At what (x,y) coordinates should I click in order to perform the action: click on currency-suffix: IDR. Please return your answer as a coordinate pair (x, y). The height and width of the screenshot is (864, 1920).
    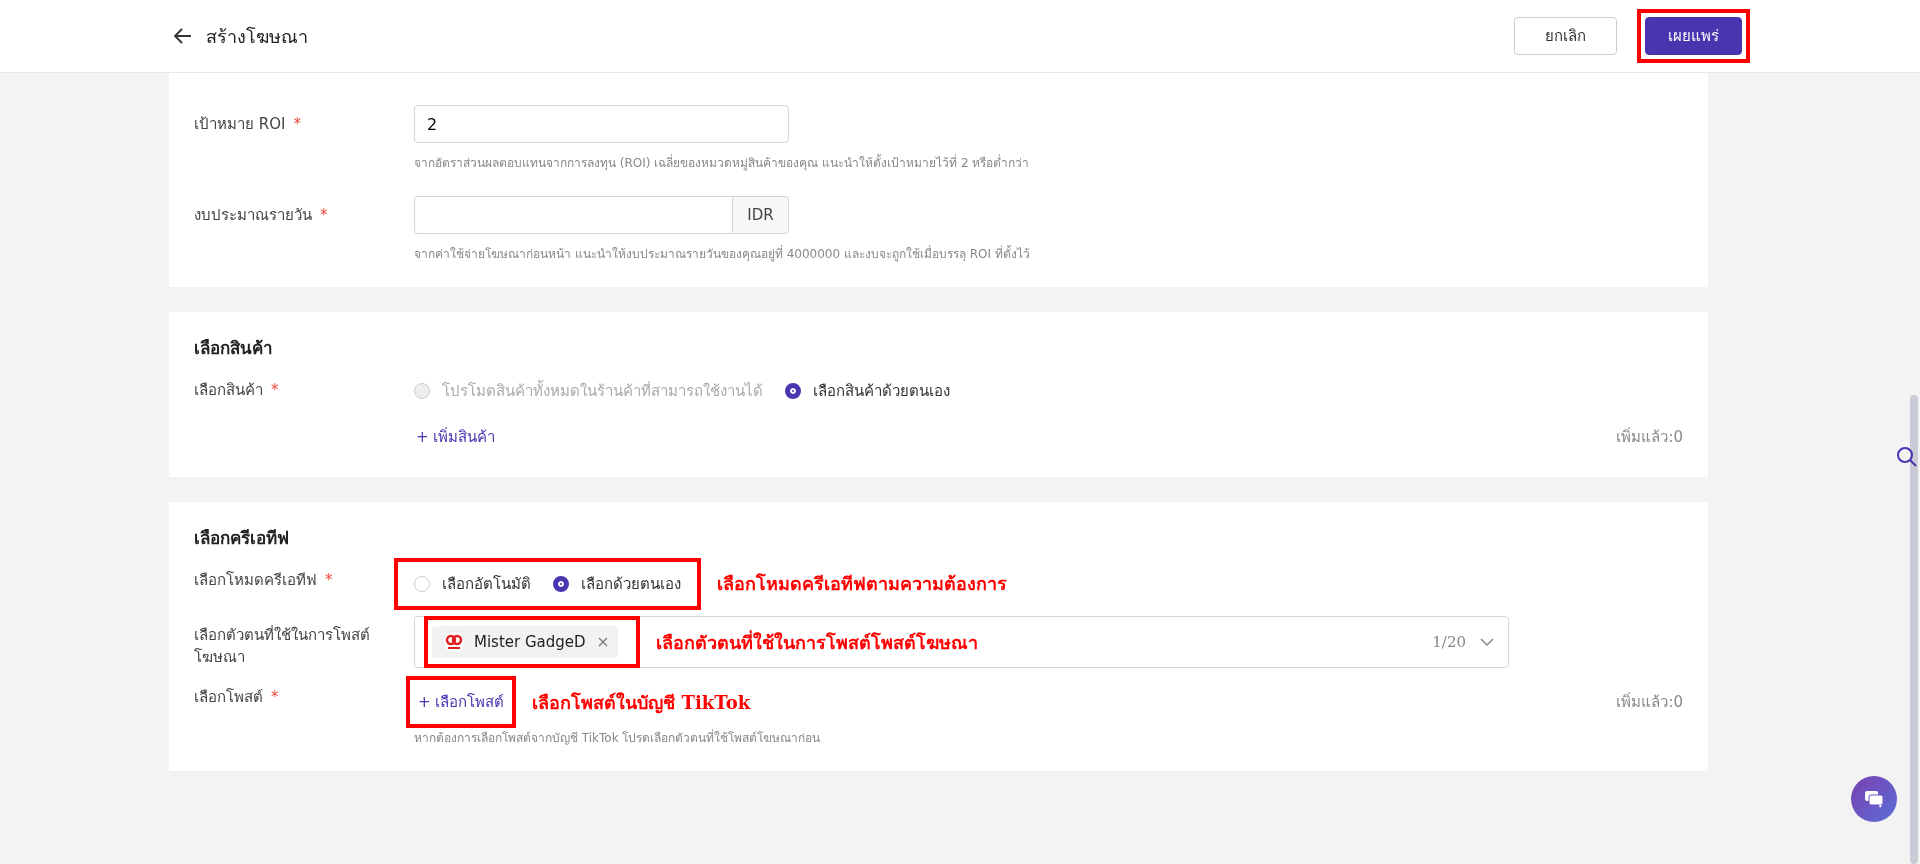
    Looking at the image, I should click on (761, 215).